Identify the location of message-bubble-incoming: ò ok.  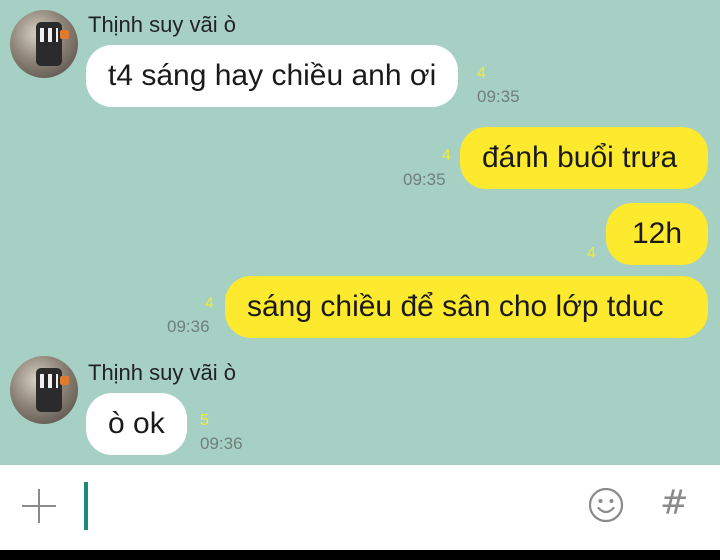
(136, 424).